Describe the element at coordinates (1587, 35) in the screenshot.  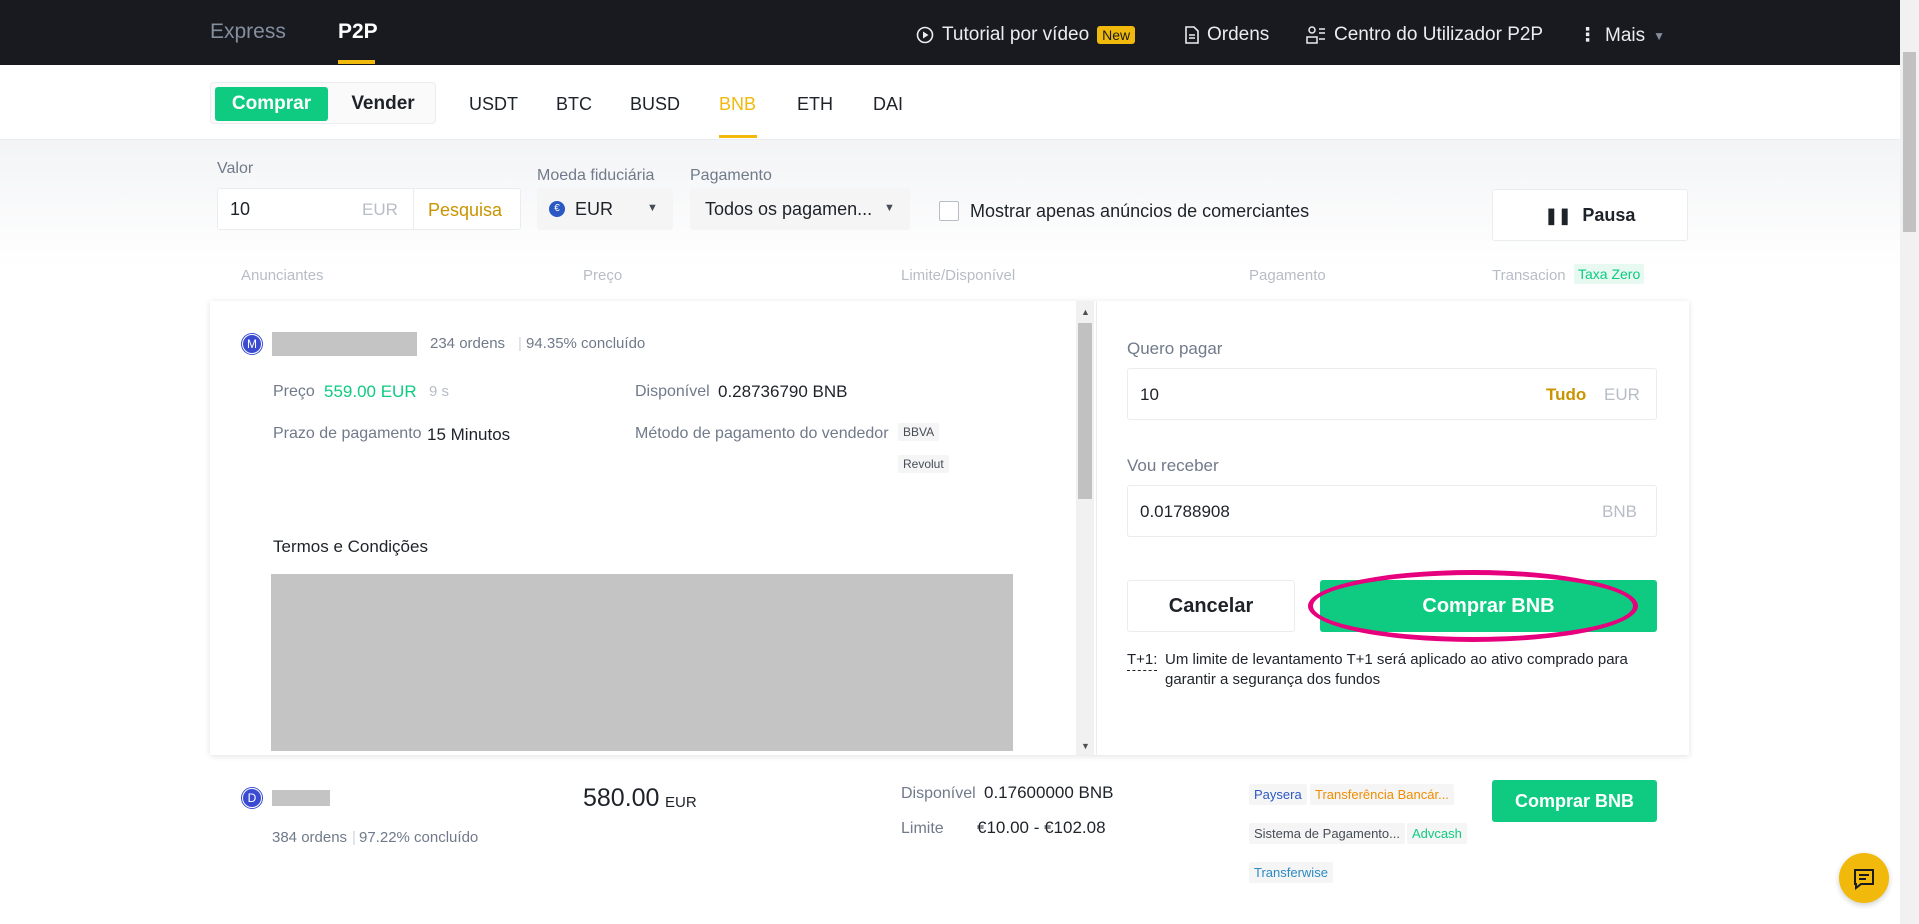
I see `more-dots-icon: ⋮` at that location.